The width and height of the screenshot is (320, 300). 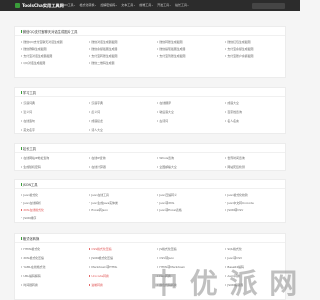 I want to click on tool-link-label: Markdown转HTML, so click(x=104, y=267).